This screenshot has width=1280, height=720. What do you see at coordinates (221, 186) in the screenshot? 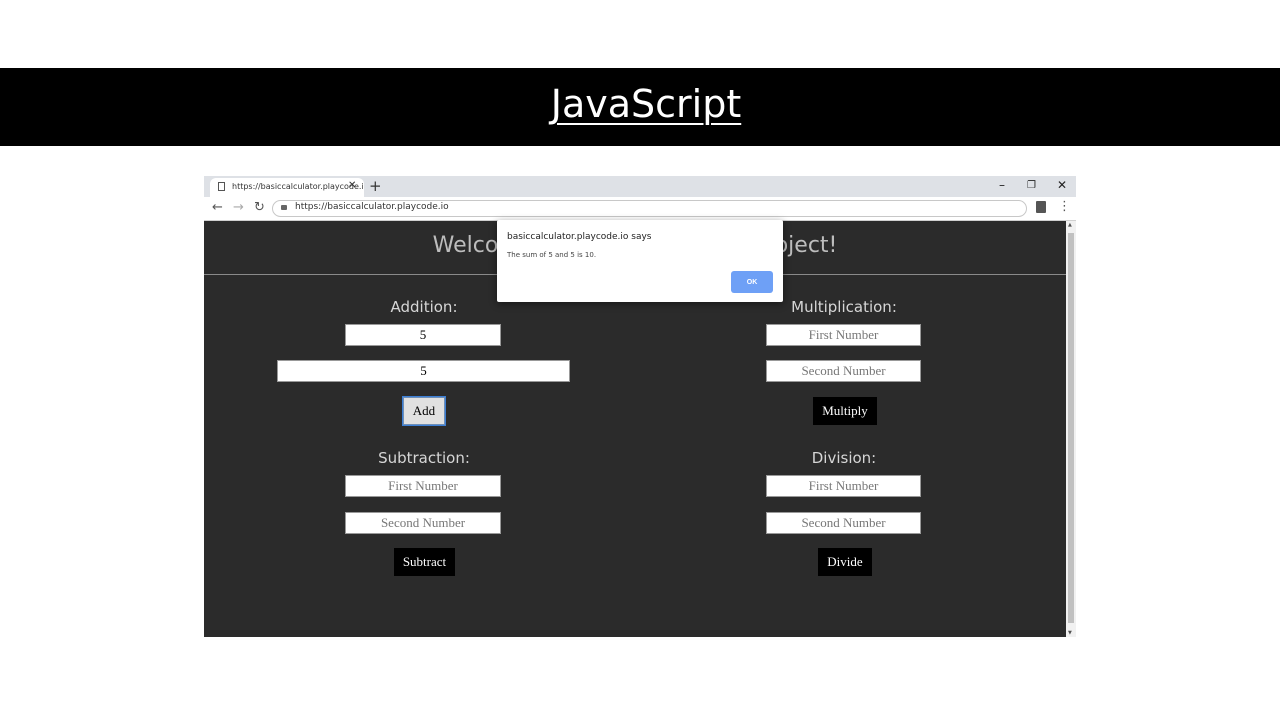
I see `page-icon` at bounding box center [221, 186].